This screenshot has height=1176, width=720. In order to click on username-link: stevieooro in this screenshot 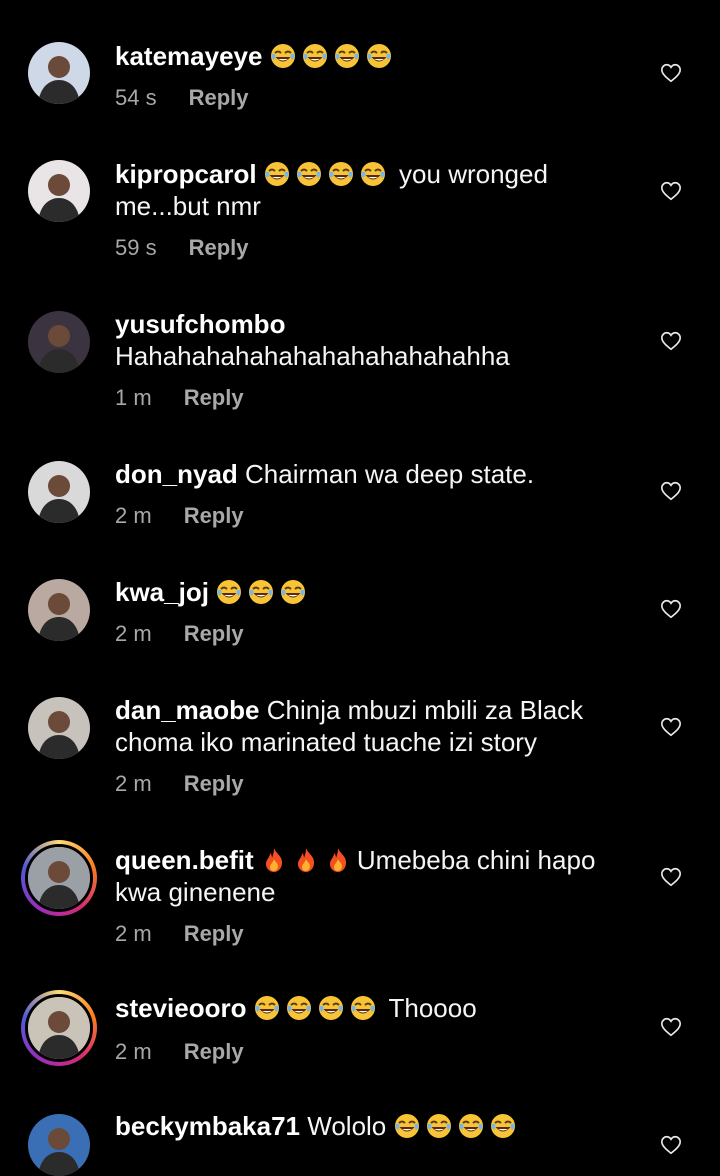, I will do `click(181, 1008)`.